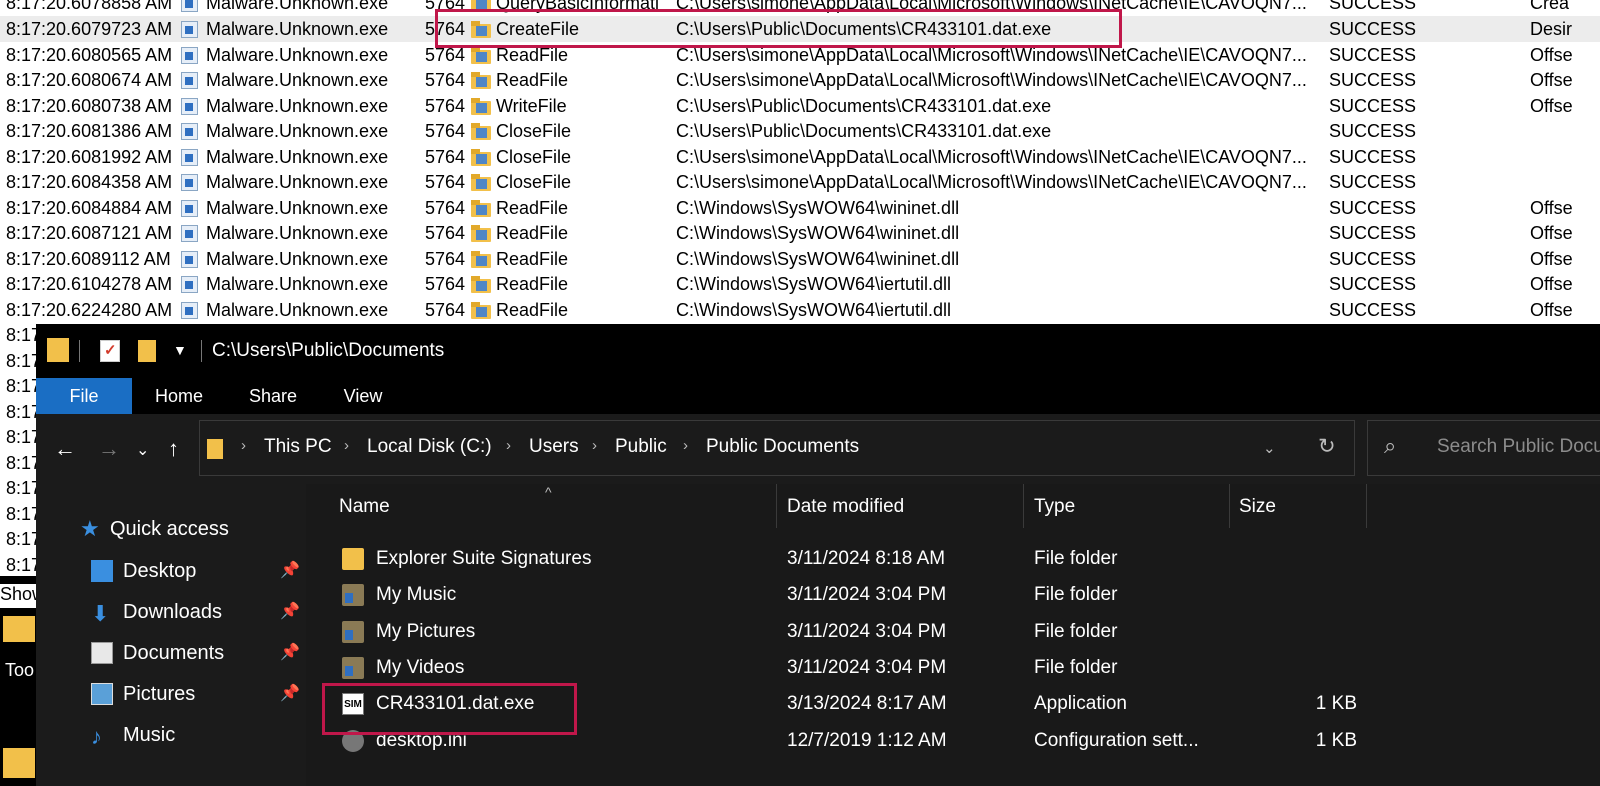  I want to click on file-date-modified: 3/11/2024 3:04 PM, so click(867, 631).